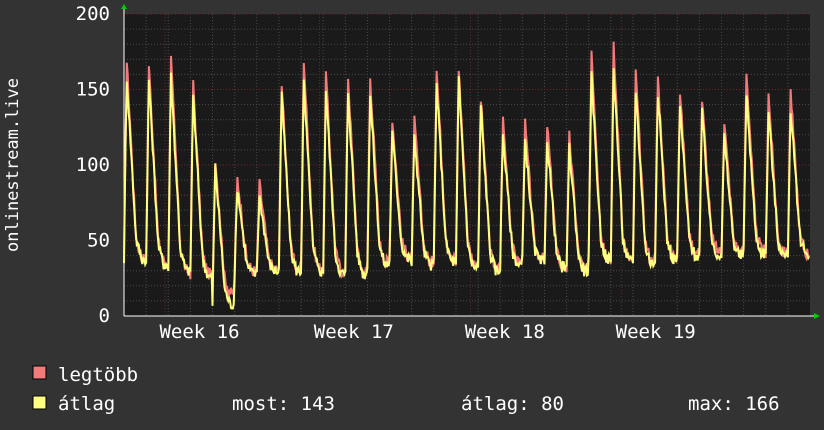 The width and height of the screenshot is (824, 430). What do you see at coordinates (104, 316) in the screenshot?
I see `y-tick-label: 0` at bounding box center [104, 316].